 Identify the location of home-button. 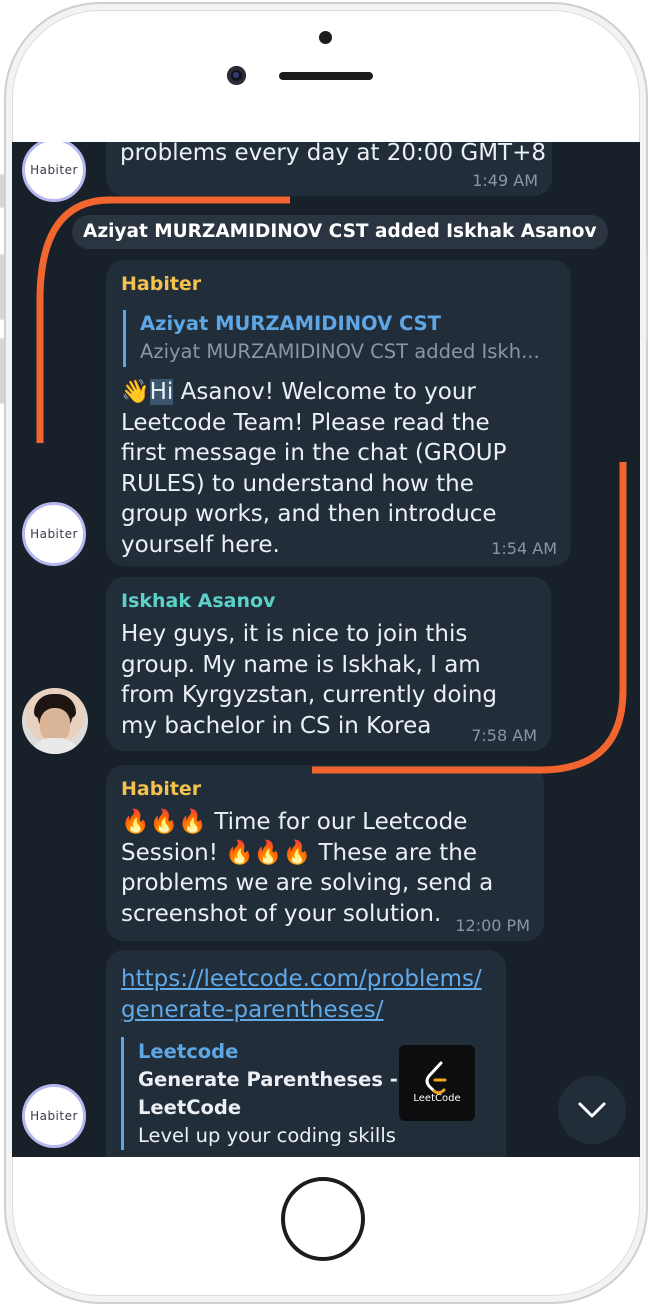
(323, 1219).